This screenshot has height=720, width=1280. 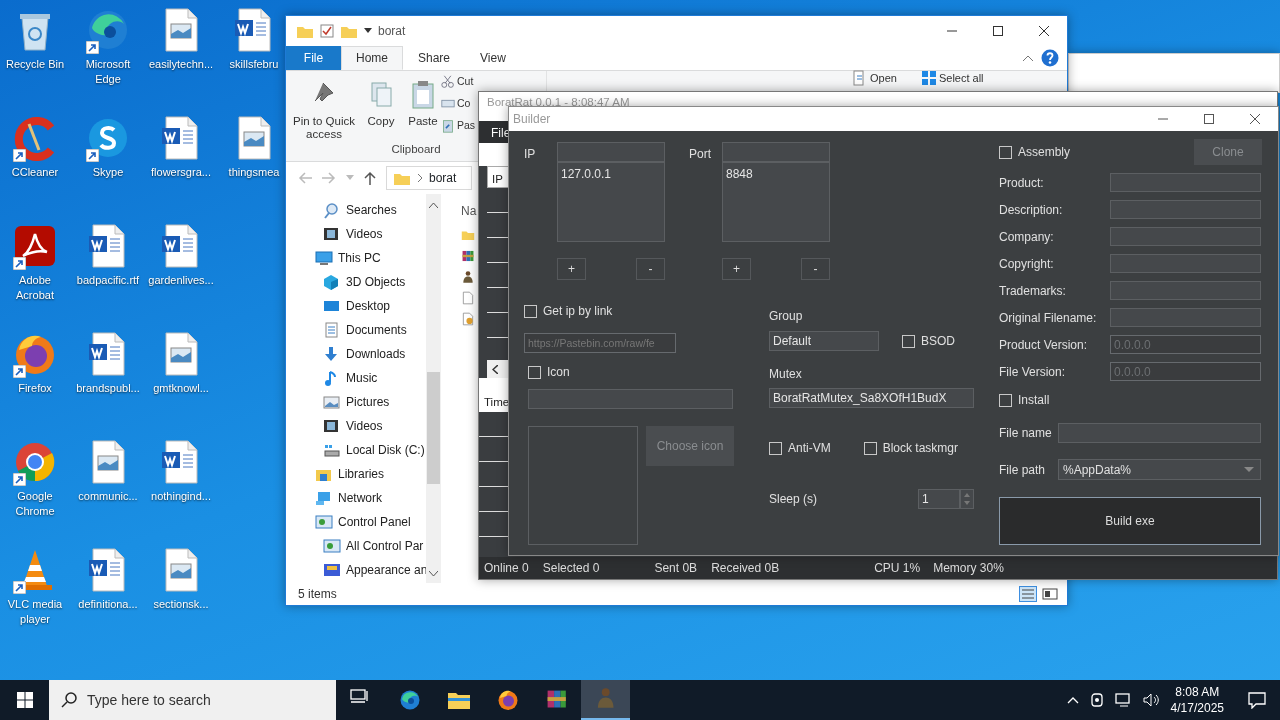 What do you see at coordinates (35, 288) in the screenshot?
I see `icon-label: Adobe Acrobat` at bounding box center [35, 288].